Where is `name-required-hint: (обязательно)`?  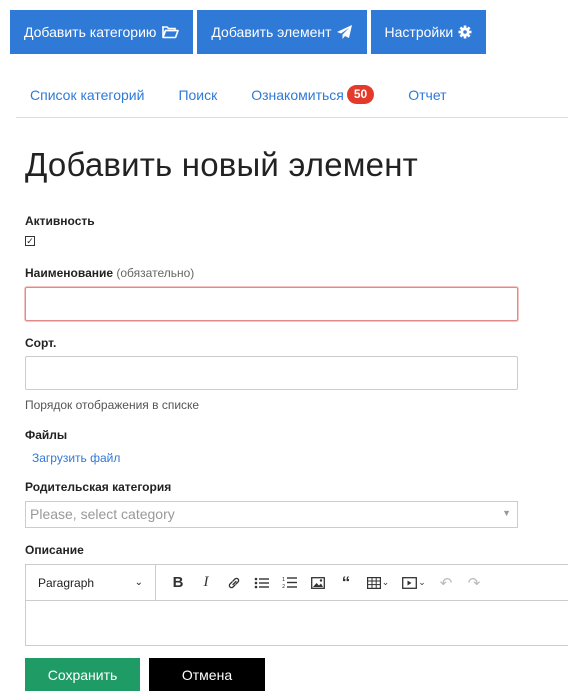
name-required-hint: (обязательно) is located at coordinates (155, 273).